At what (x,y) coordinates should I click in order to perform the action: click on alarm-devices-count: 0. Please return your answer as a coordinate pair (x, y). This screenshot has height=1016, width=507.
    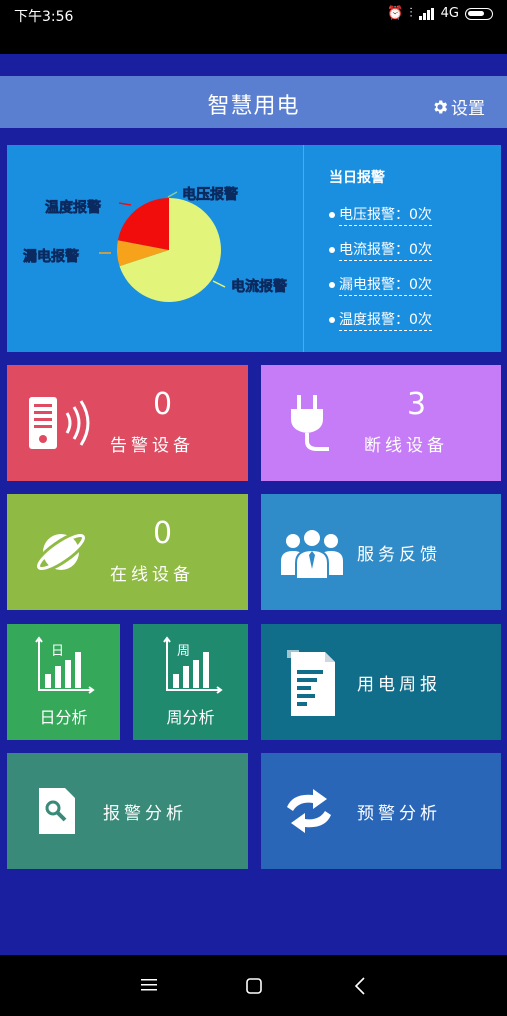
    Looking at the image, I should click on (163, 404).